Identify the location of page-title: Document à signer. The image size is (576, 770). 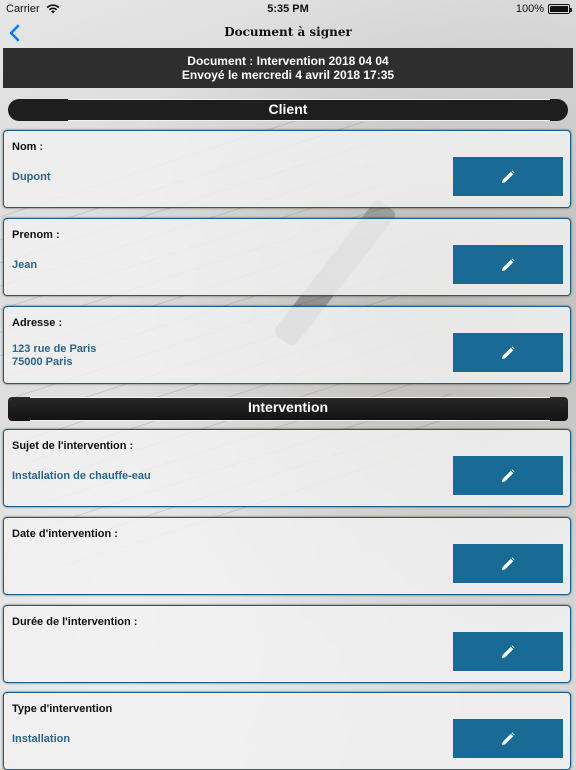
(288, 32).